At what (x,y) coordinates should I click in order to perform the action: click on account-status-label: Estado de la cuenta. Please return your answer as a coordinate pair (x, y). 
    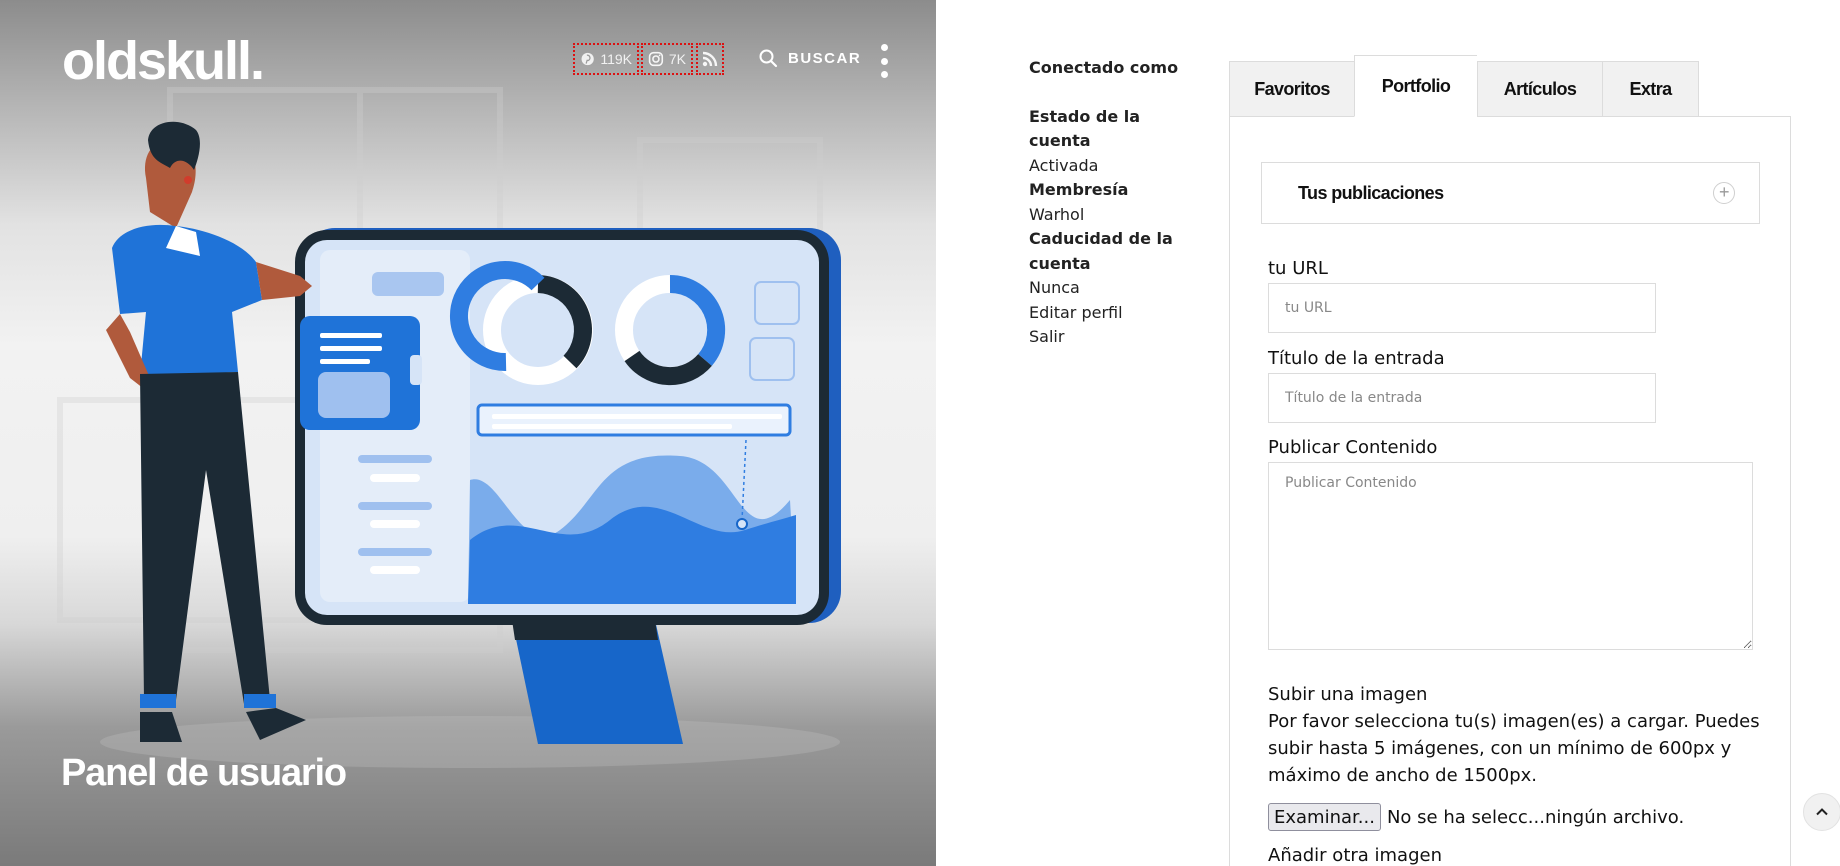
    Looking at the image, I should click on (1085, 128).